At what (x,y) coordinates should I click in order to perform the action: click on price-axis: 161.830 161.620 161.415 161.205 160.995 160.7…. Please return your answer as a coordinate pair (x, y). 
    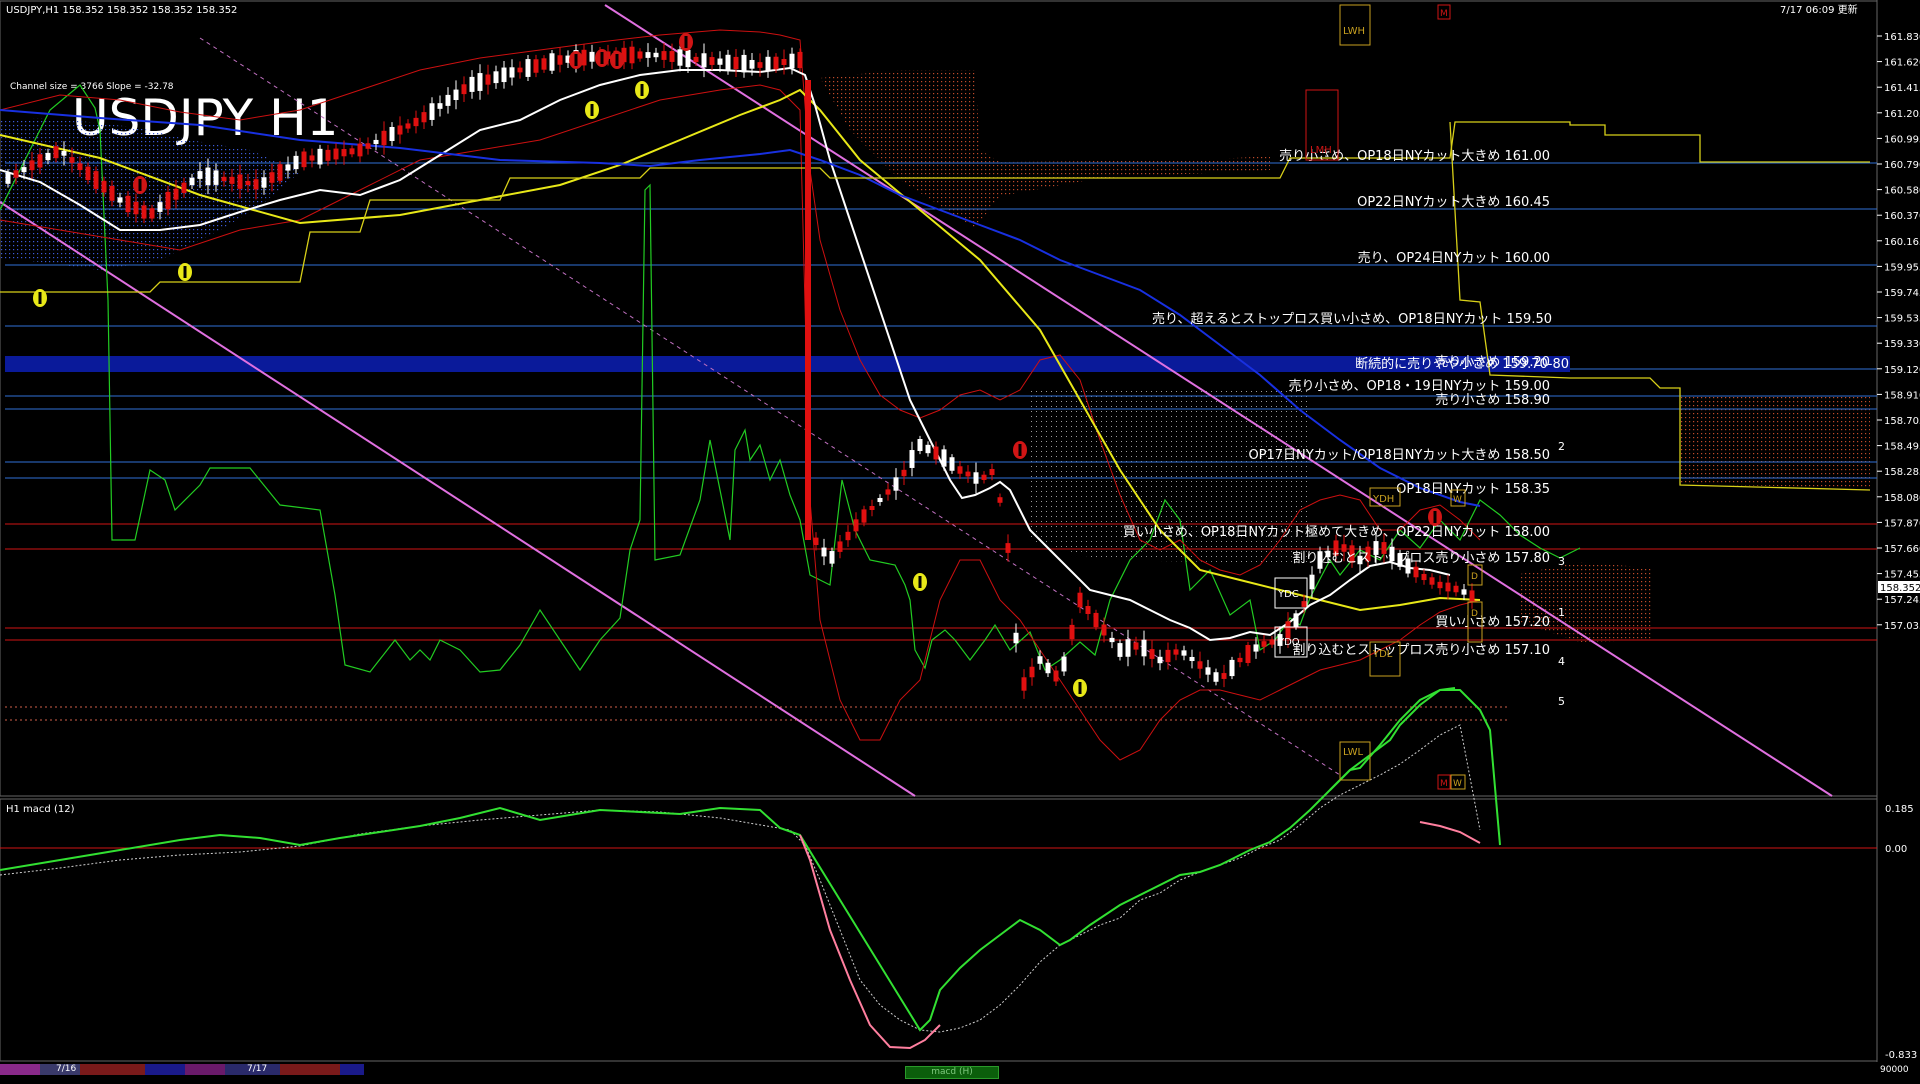
    Looking at the image, I should click on (1898, 332).